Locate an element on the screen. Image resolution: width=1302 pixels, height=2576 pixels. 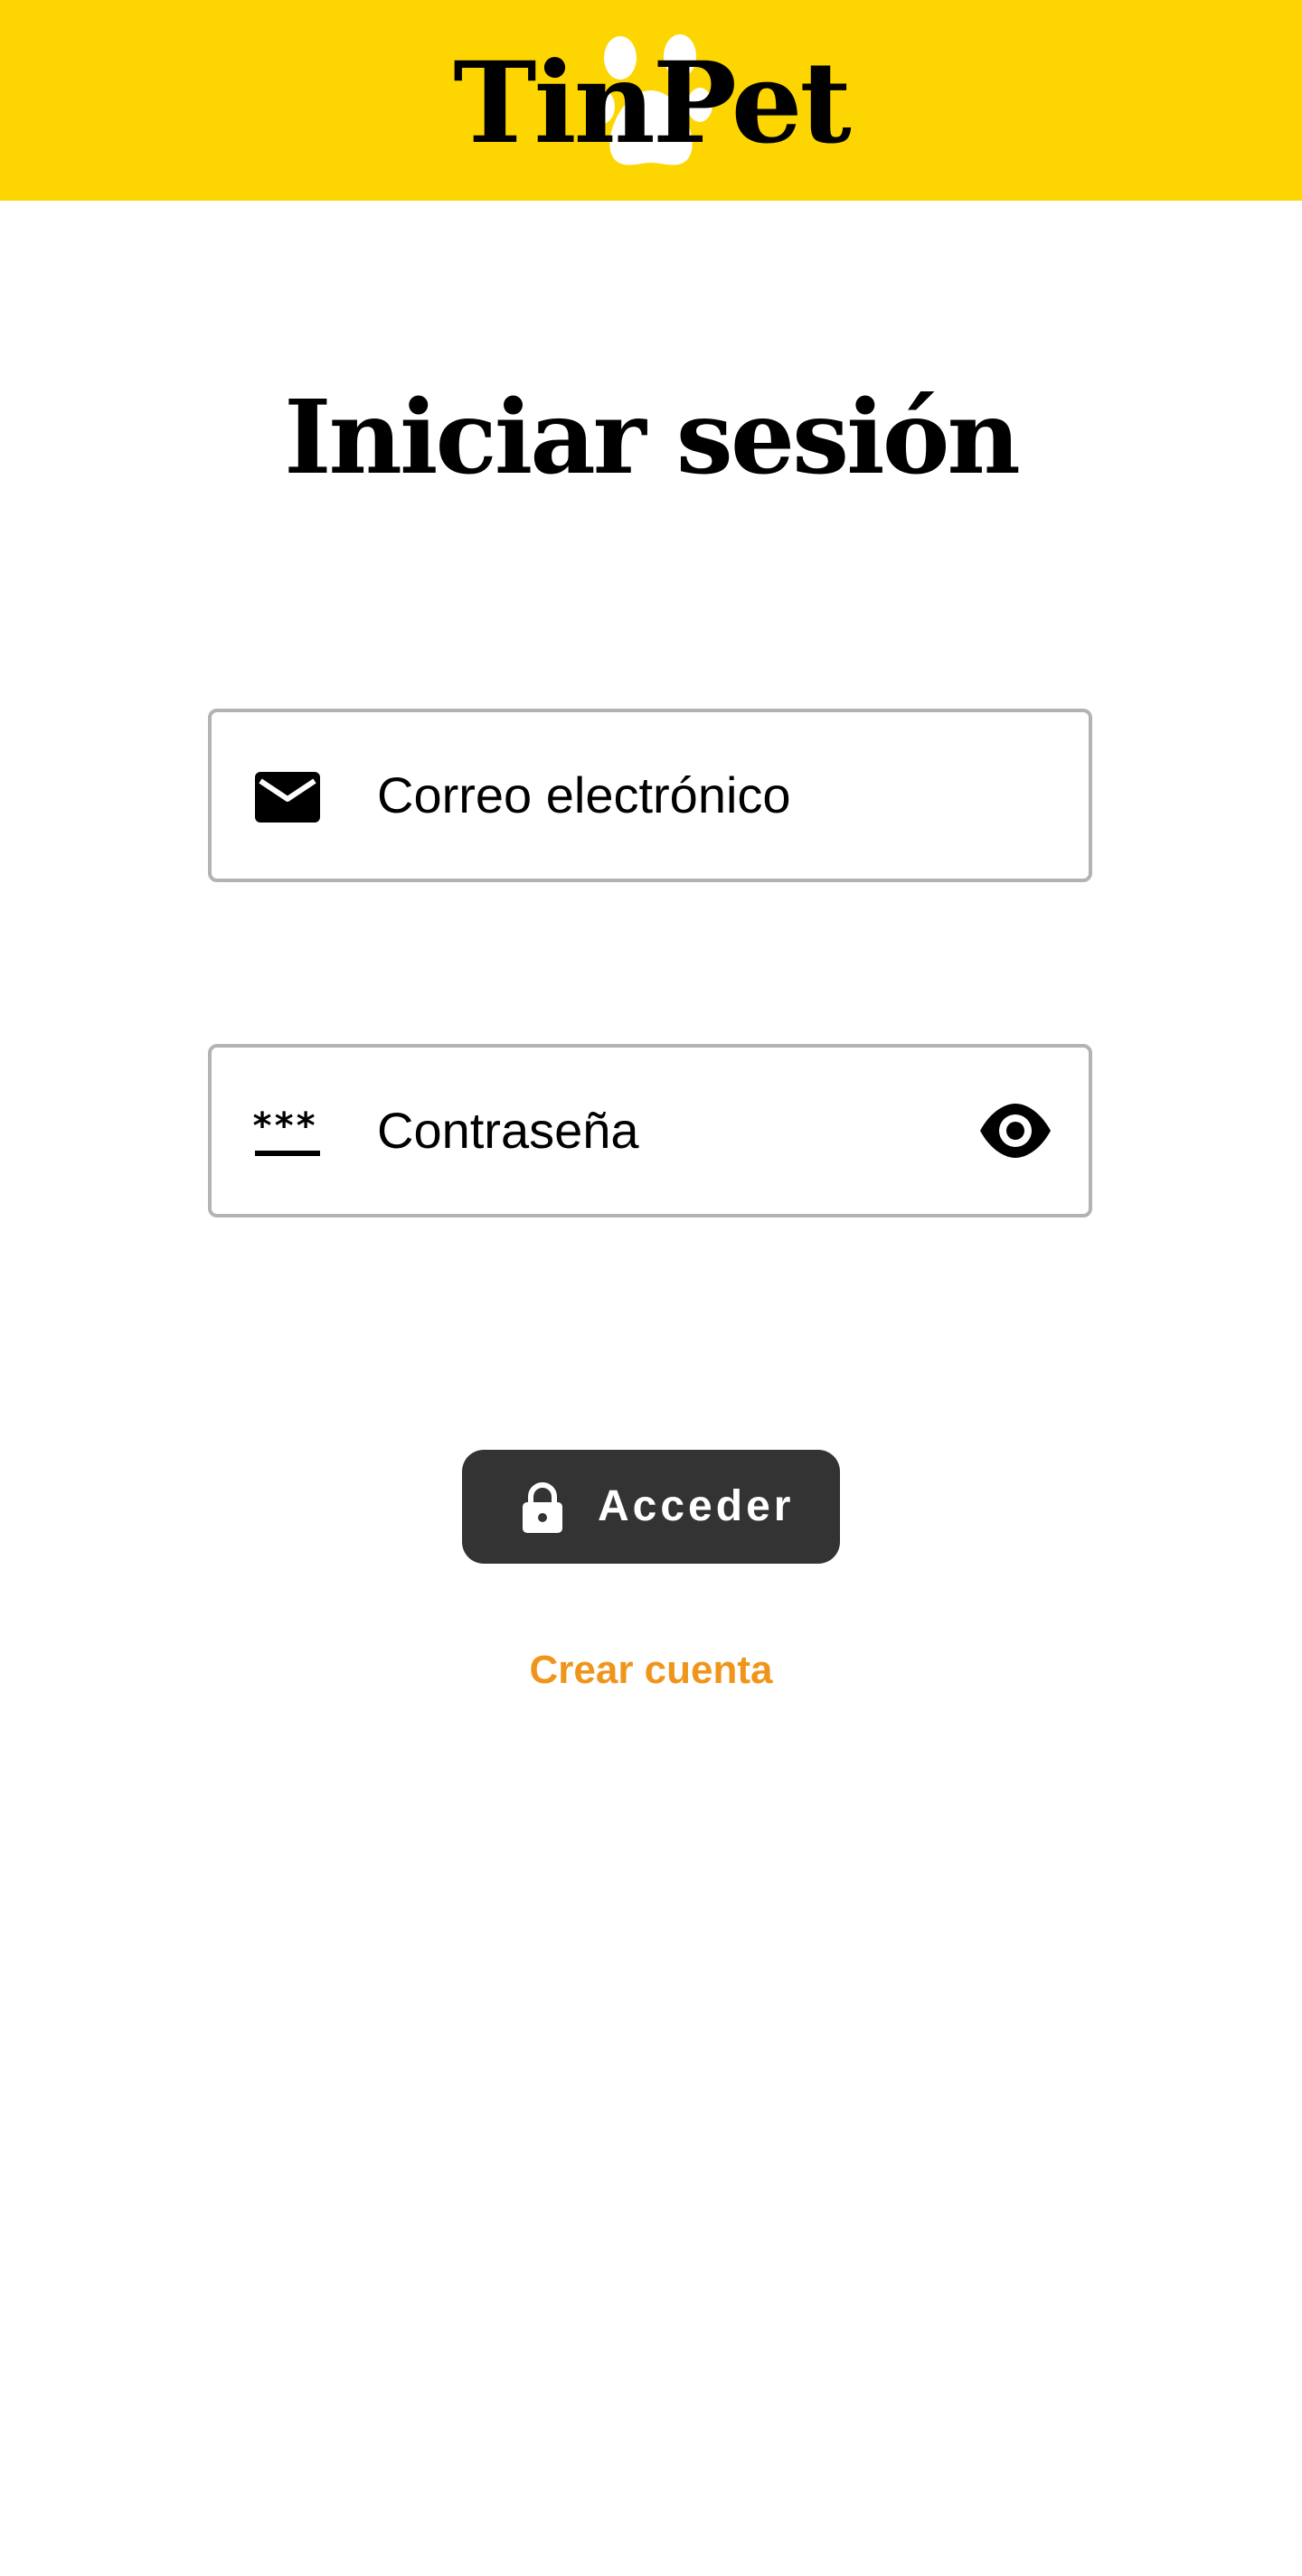
login-button: Acceder is located at coordinates (651, 1507).